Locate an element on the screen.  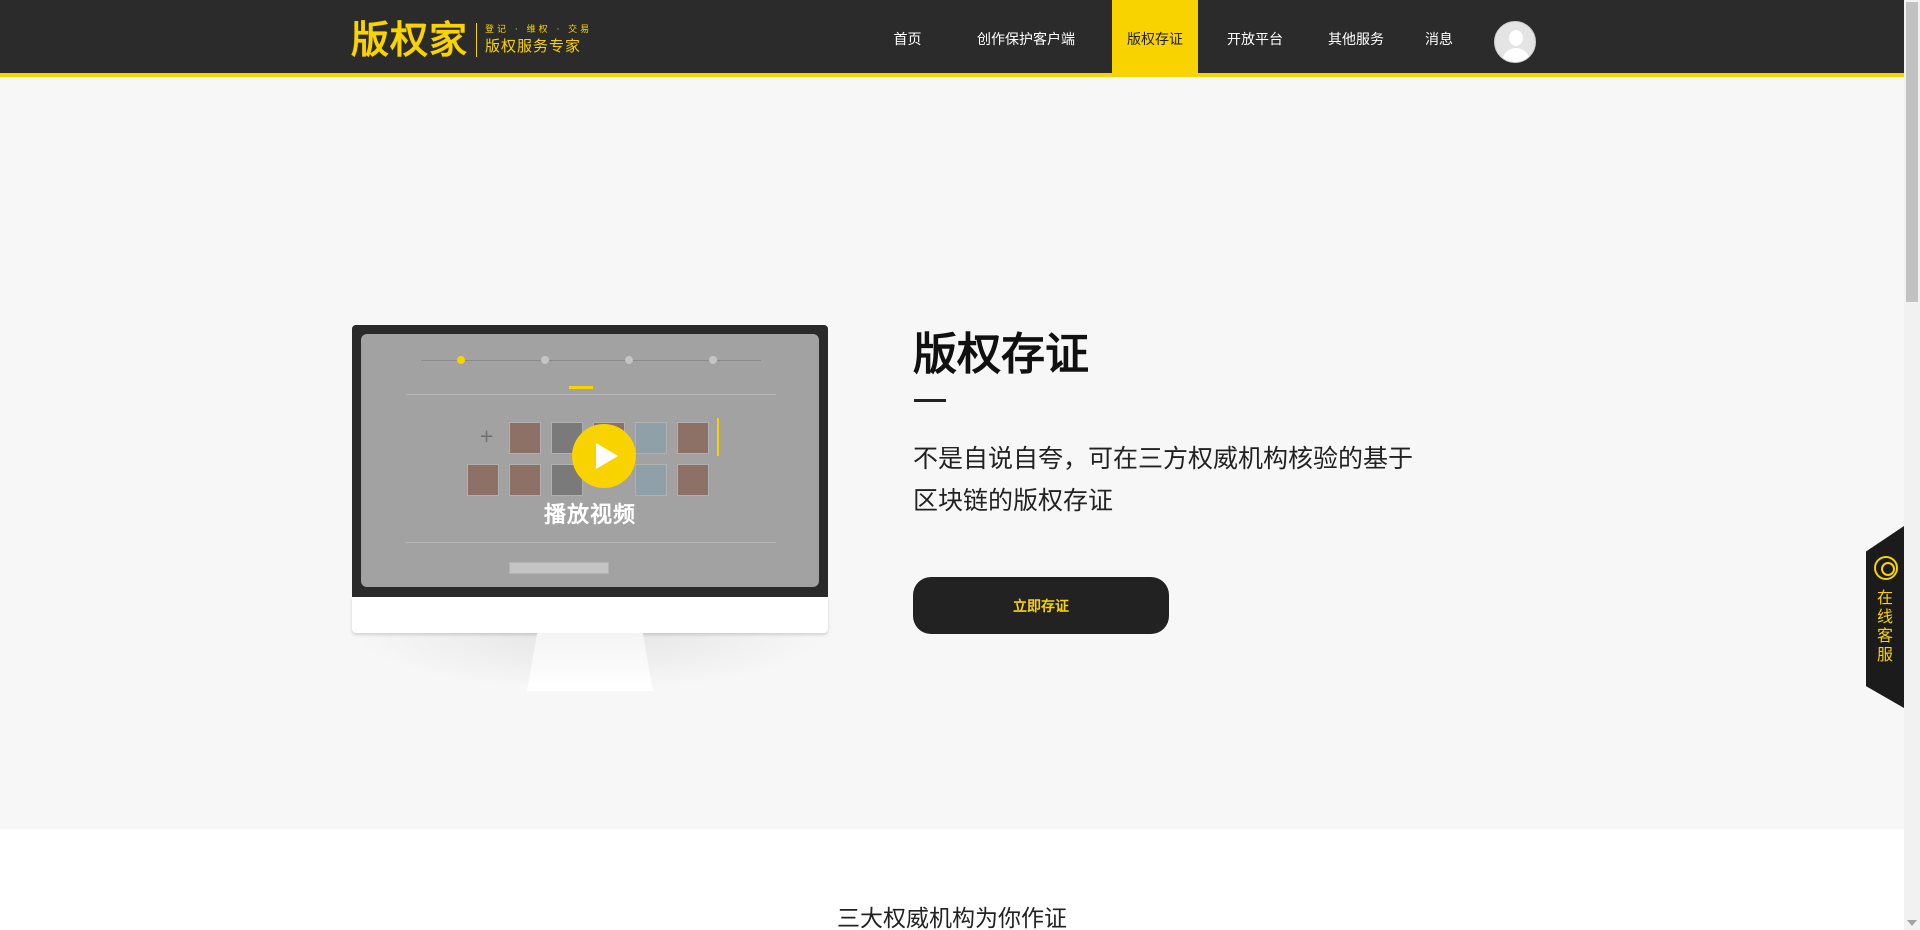
preview-tab-indicator is located at coordinates (581, 387).